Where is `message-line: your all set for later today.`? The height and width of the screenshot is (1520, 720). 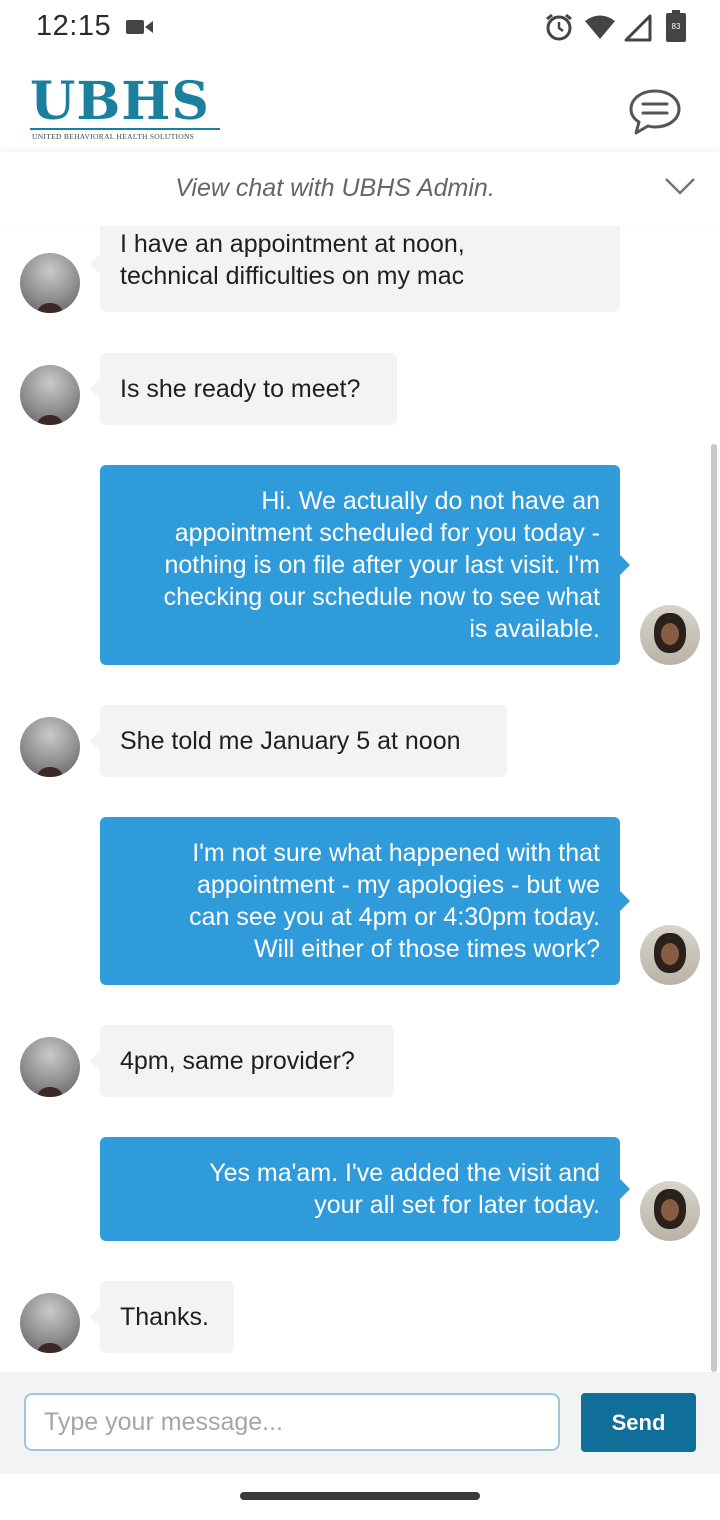 message-line: your all set for later today. is located at coordinates (457, 1205).